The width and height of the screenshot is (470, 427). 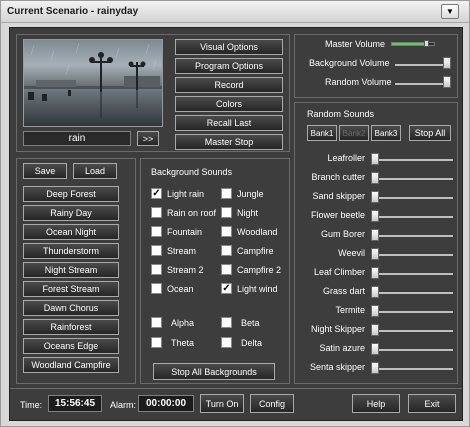 I want to click on campfire-2-checkbox, so click(x=226, y=269).